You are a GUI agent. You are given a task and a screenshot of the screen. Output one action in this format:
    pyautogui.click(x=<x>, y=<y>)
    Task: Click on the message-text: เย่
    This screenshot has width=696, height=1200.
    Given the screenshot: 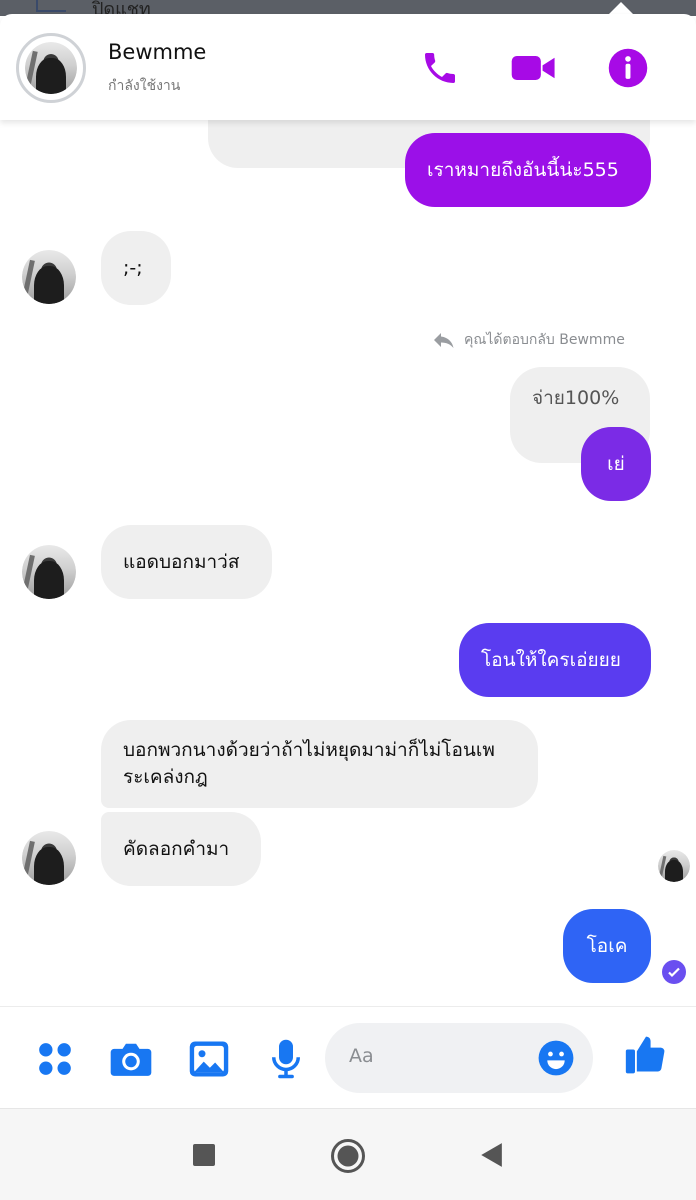 What is the action you would take?
    pyautogui.click(x=616, y=464)
    